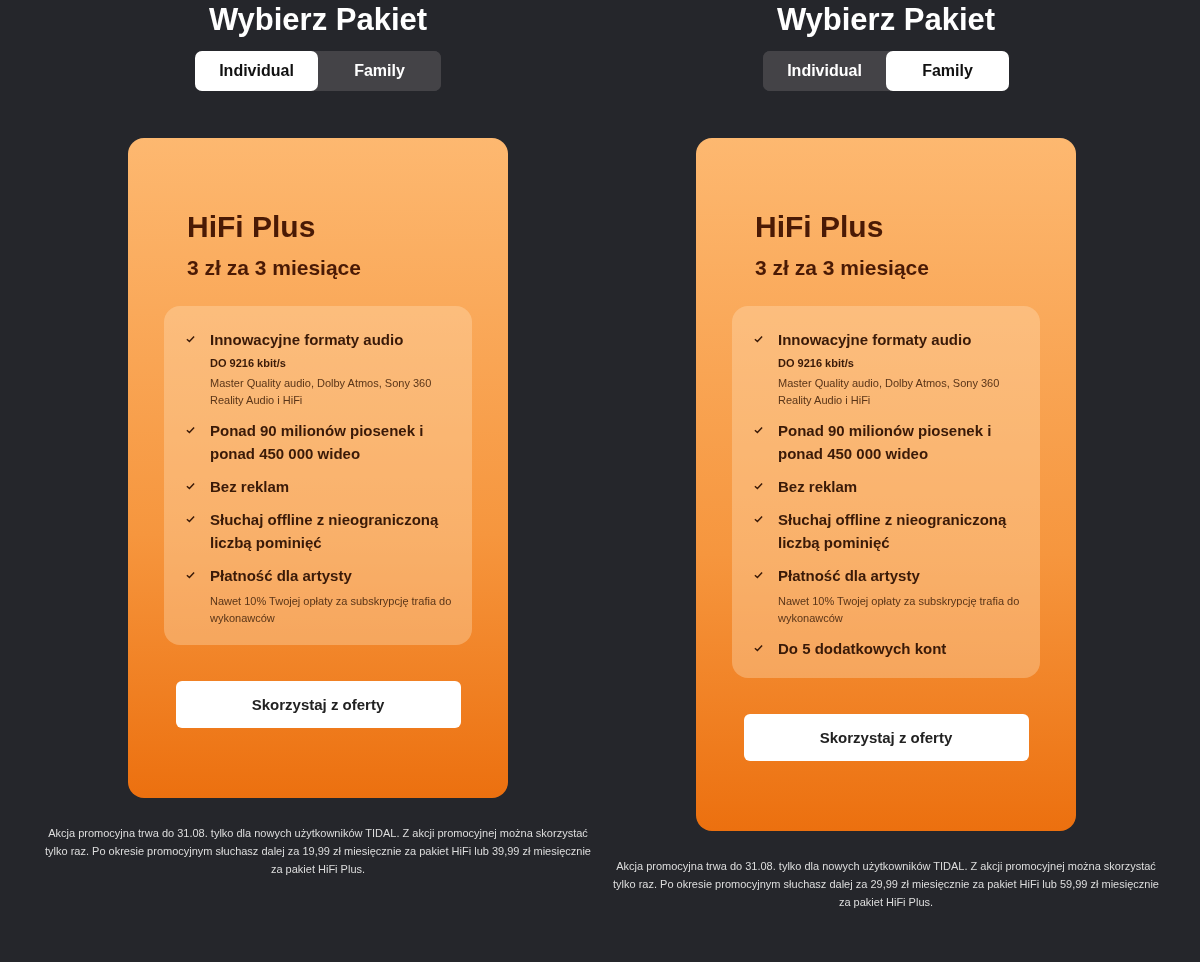 The height and width of the screenshot is (962, 1200). Describe the element at coordinates (256, 71) in the screenshot. I see `plan-tab: Individual` at that location.